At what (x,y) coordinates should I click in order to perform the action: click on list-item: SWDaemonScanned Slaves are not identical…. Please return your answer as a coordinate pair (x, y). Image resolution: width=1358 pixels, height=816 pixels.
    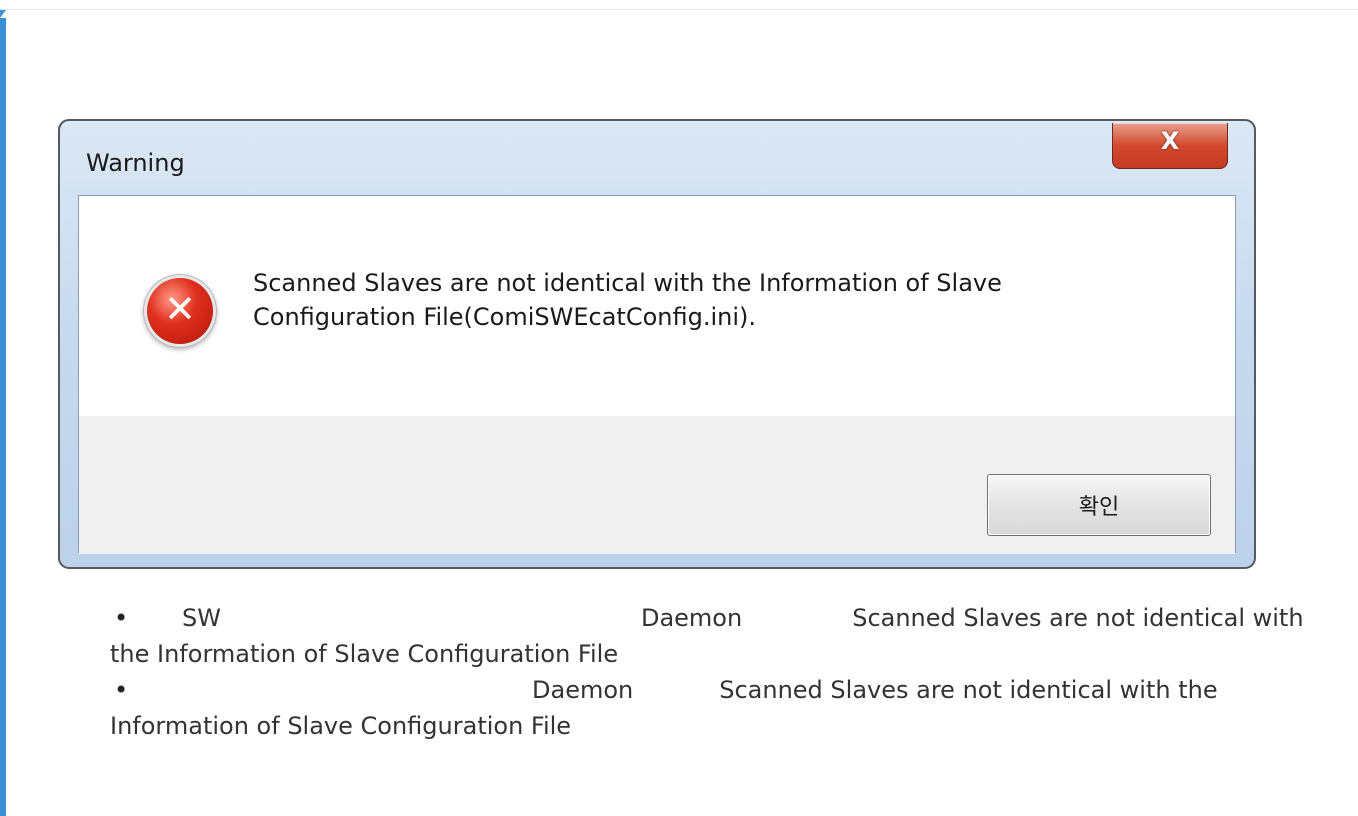
    Looking at the image, I should click on (720, 636).